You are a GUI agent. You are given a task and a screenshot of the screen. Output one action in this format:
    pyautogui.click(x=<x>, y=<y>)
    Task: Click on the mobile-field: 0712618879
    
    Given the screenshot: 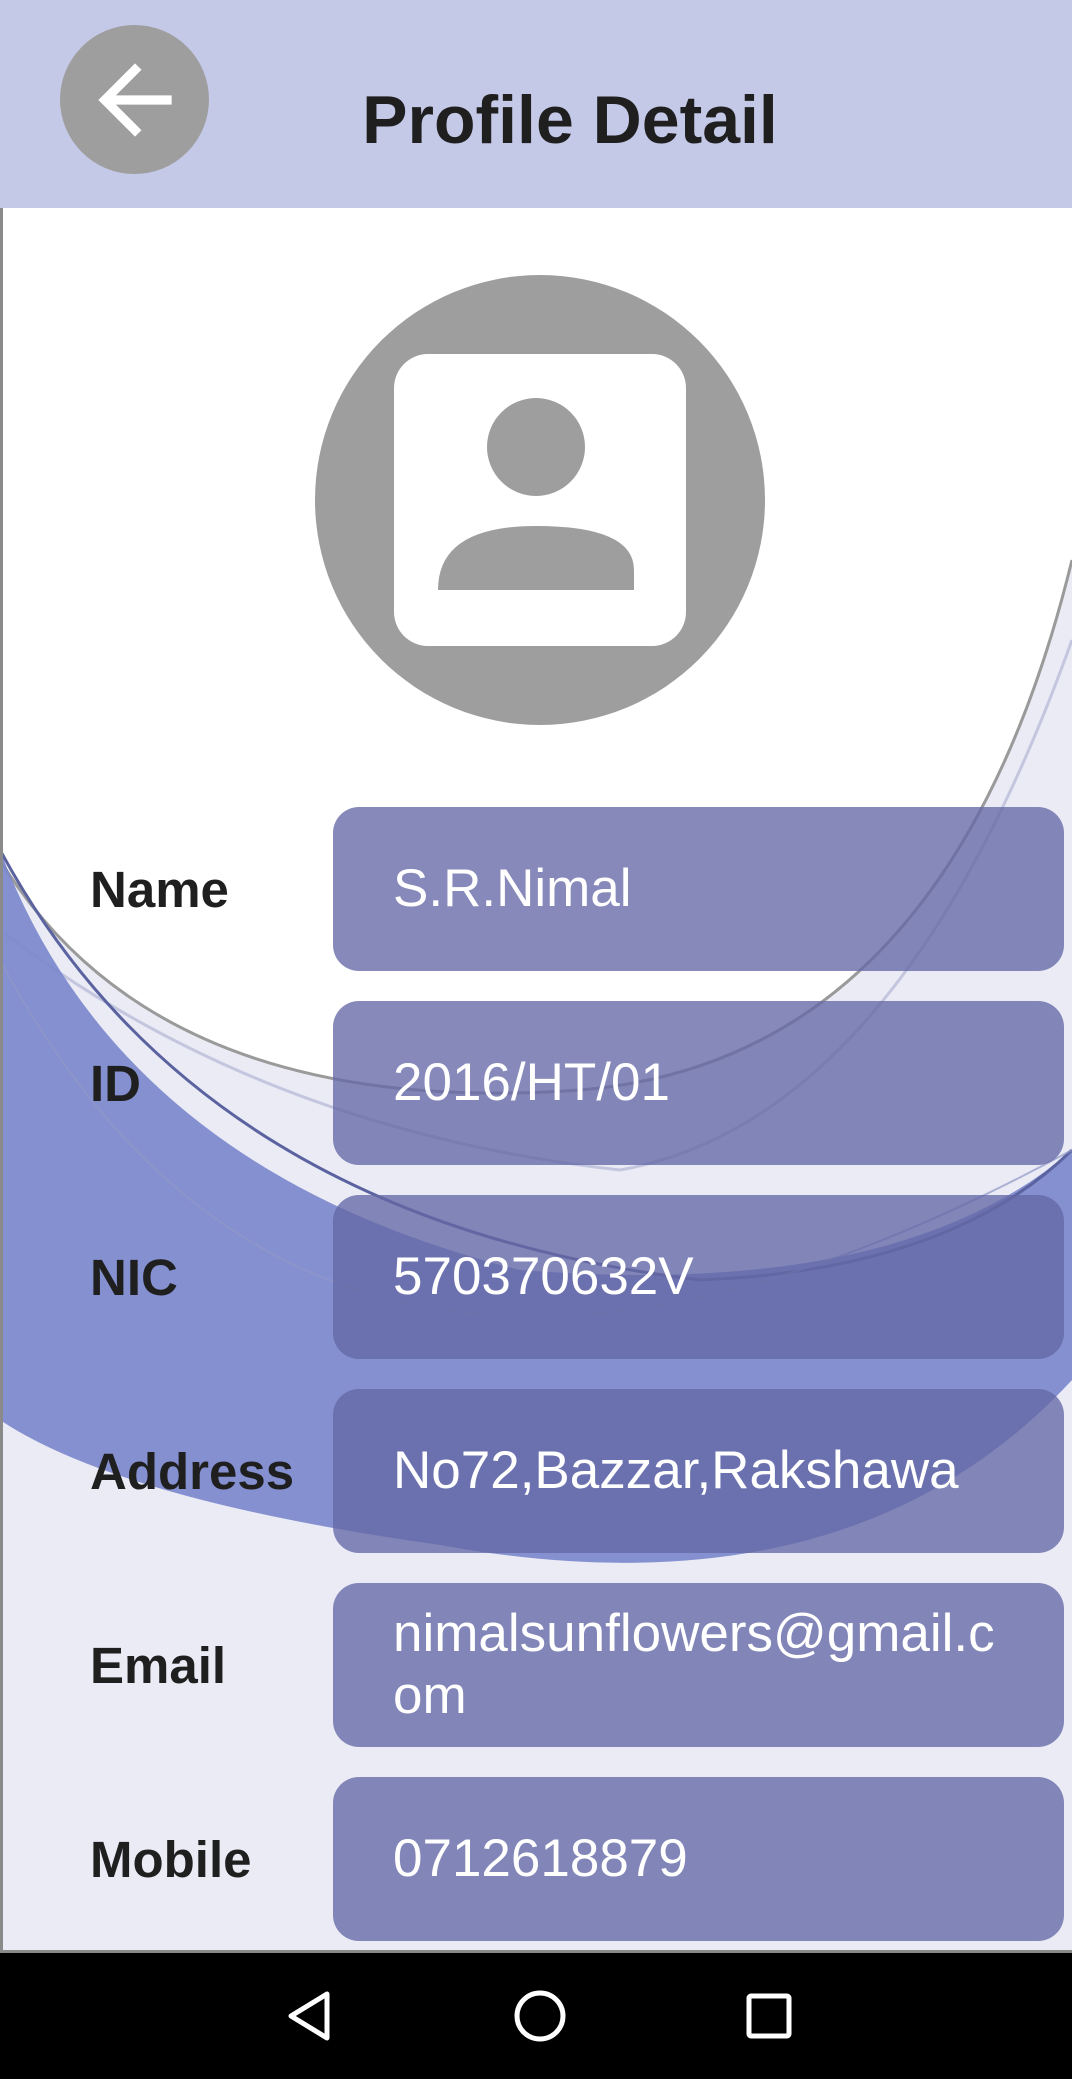 What is the action you would take?
    pyautogui.click(x=698, y=1859)
    